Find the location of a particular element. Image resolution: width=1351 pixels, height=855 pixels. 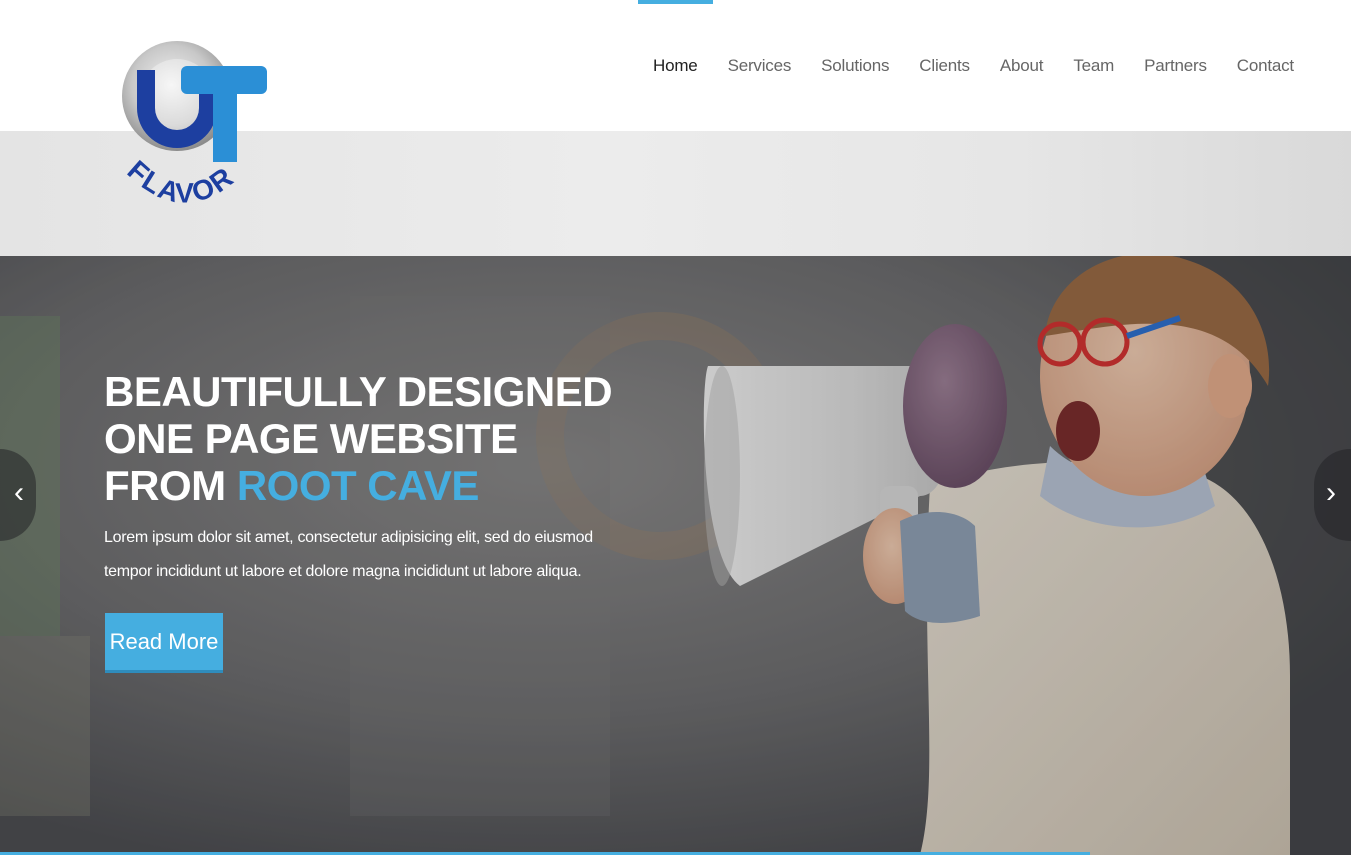

nav-item-clients: Clients is located at coordinates (944, 65).